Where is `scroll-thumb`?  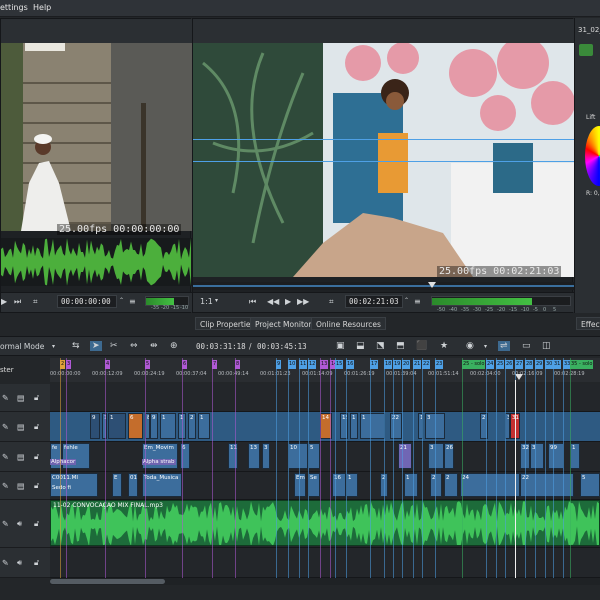 scroll-thumb is located at coordinates (107, 581).